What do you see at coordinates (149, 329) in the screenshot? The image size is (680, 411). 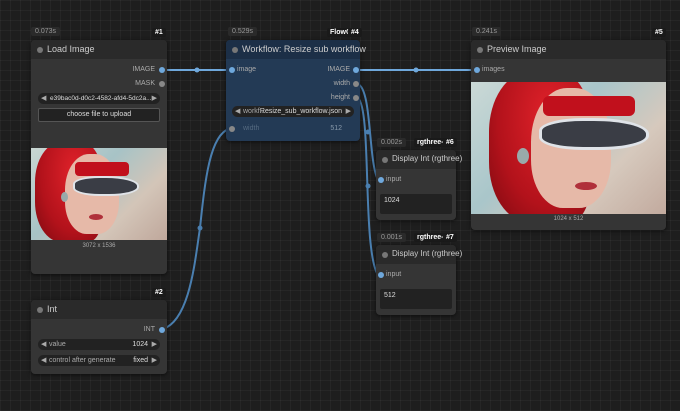 I see `output-int-label: INT` at bounding box center [149, 329].